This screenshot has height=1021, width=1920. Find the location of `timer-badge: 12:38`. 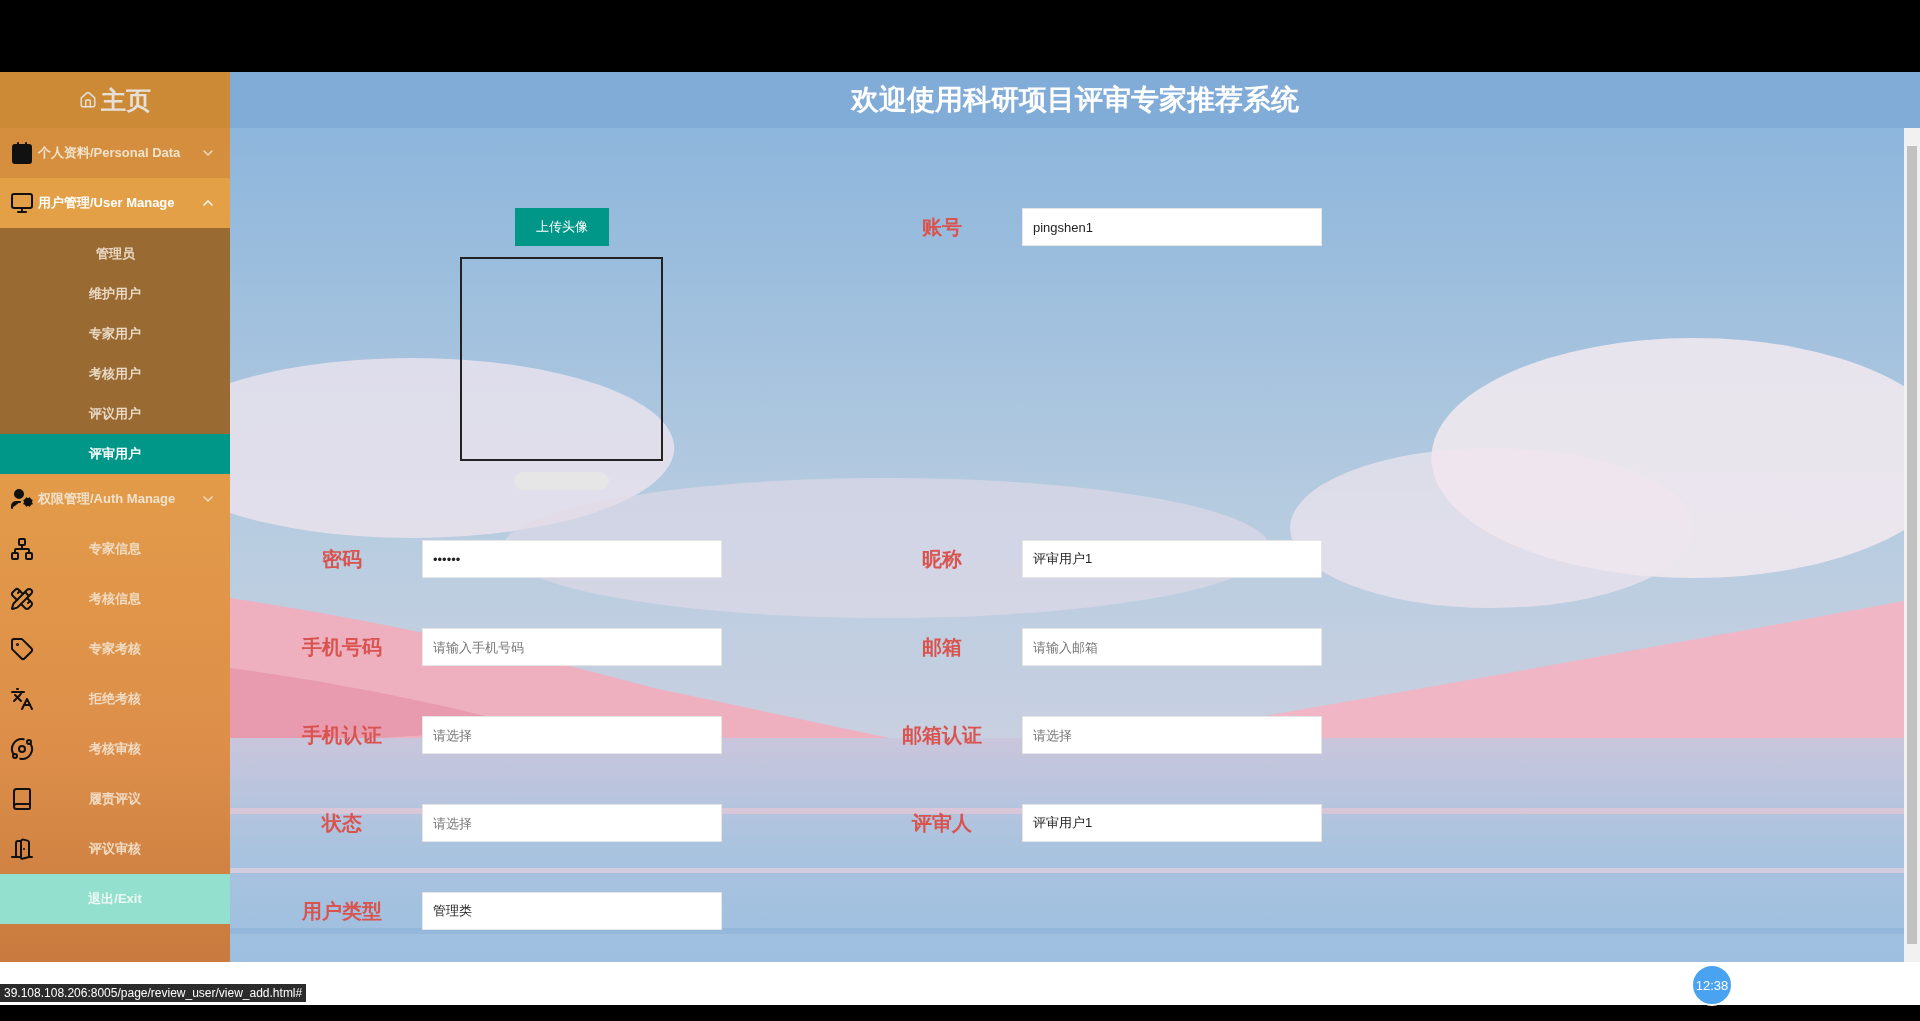

timer-badge: 12:38 is located at coordinates (1712, 985).